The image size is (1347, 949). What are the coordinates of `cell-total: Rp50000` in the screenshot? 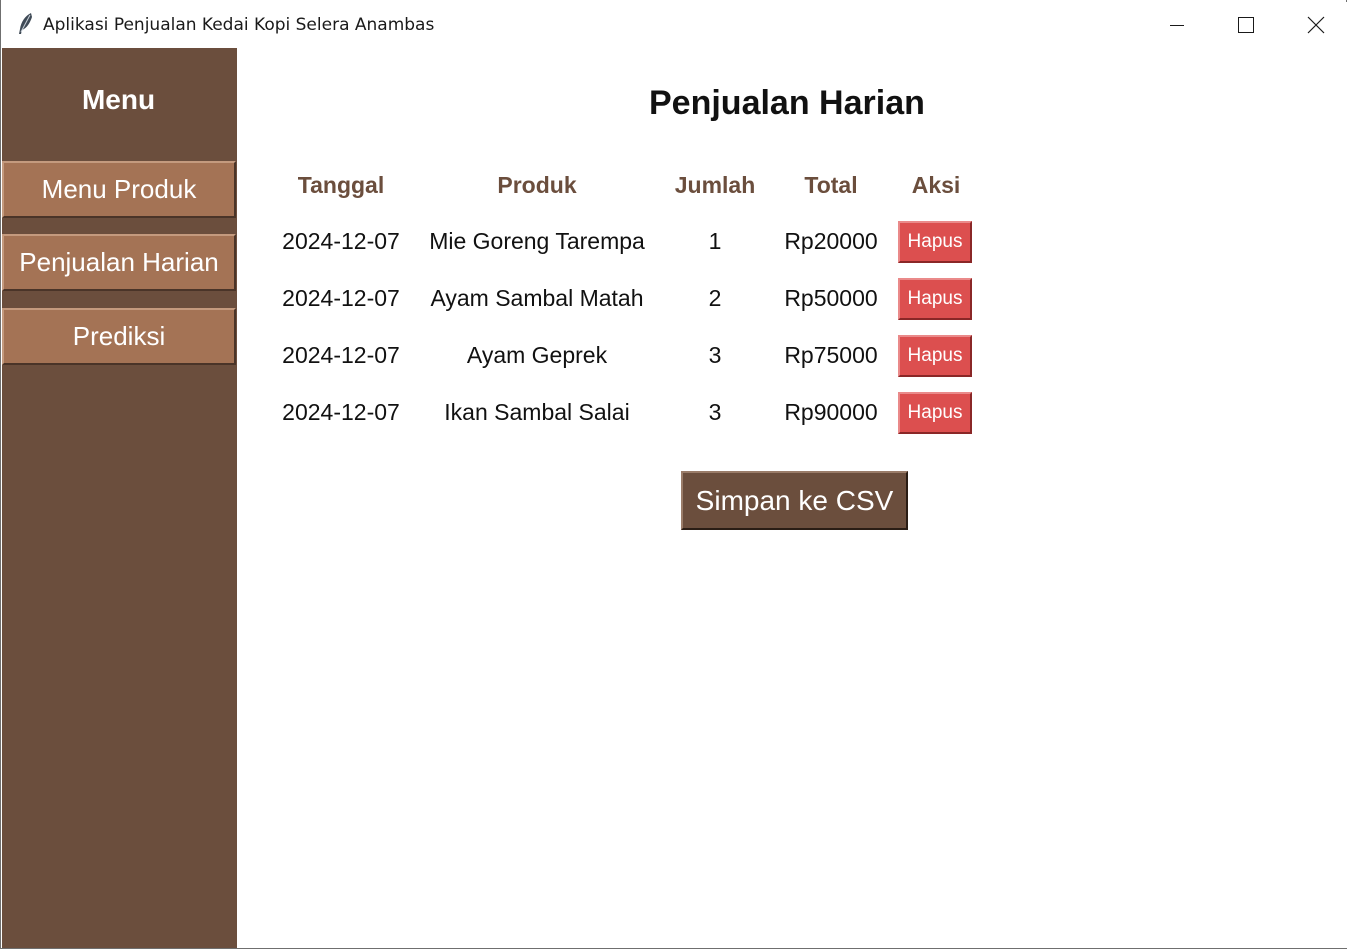 It's located at (831, 298).